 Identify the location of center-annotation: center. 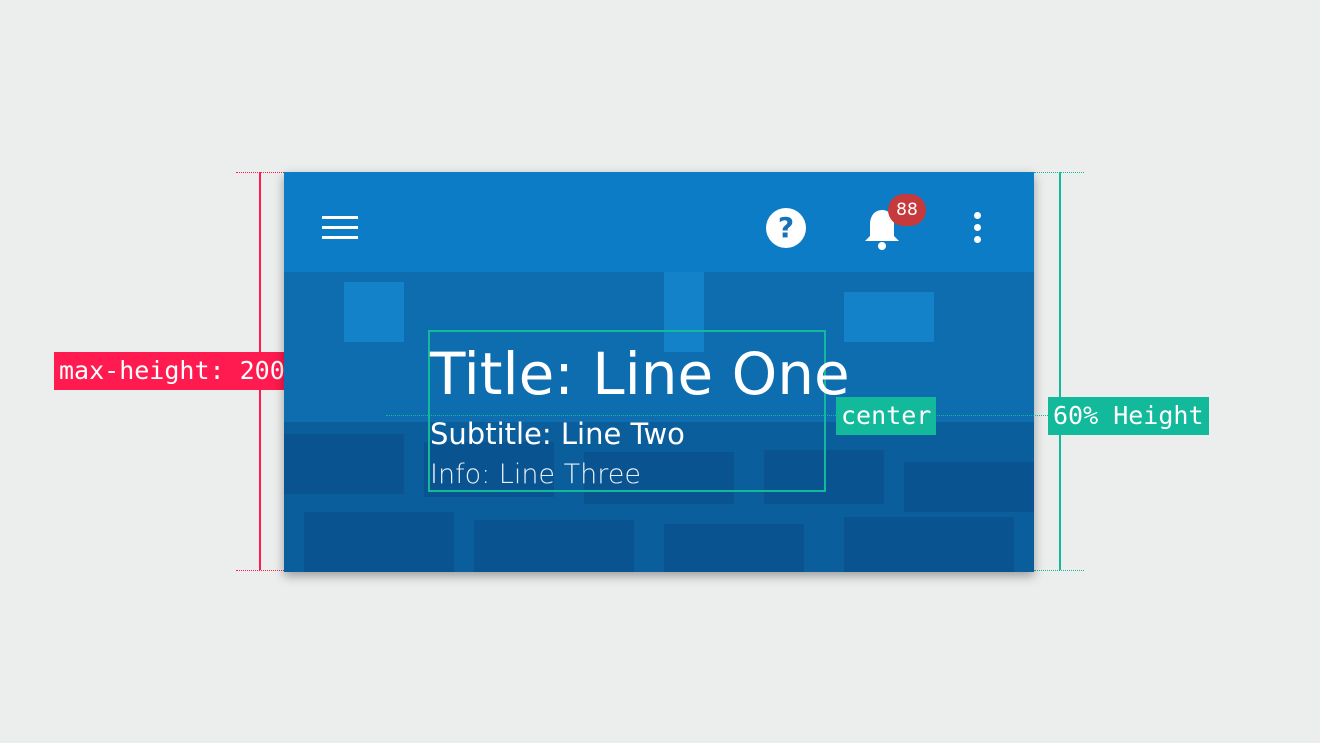
(886, 416).